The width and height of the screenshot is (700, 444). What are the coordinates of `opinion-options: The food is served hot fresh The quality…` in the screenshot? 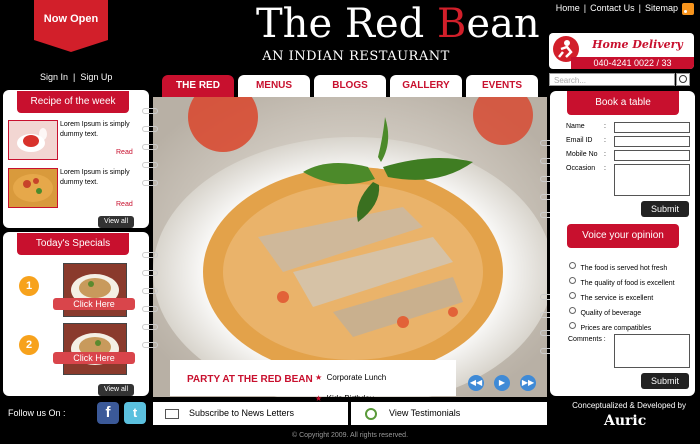 It's located at (622, 294).